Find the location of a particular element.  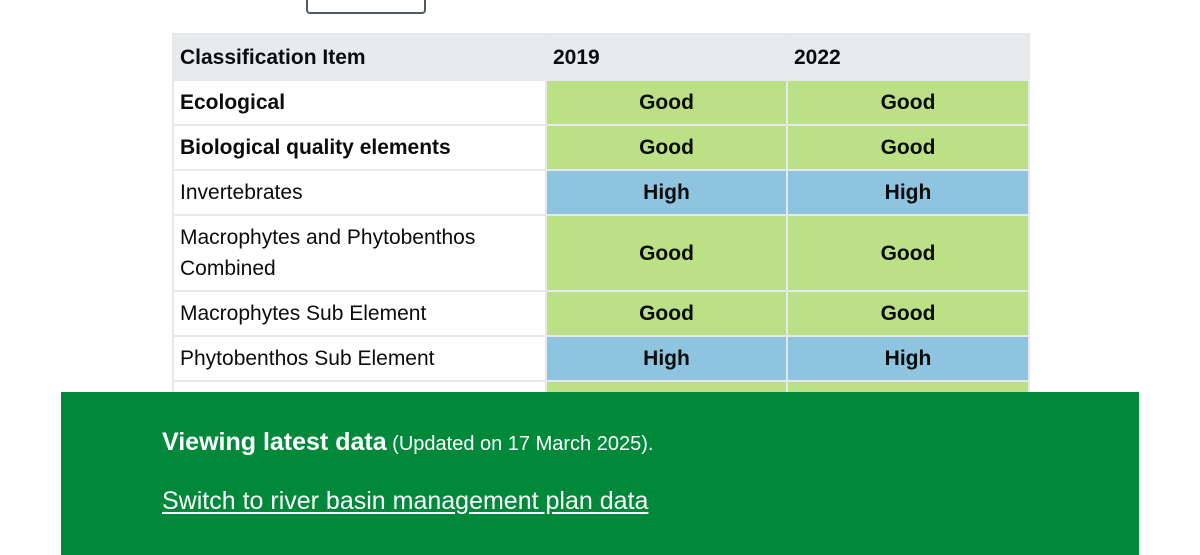

banner-title: Viewing latest data is located at coordinates (274, 442).